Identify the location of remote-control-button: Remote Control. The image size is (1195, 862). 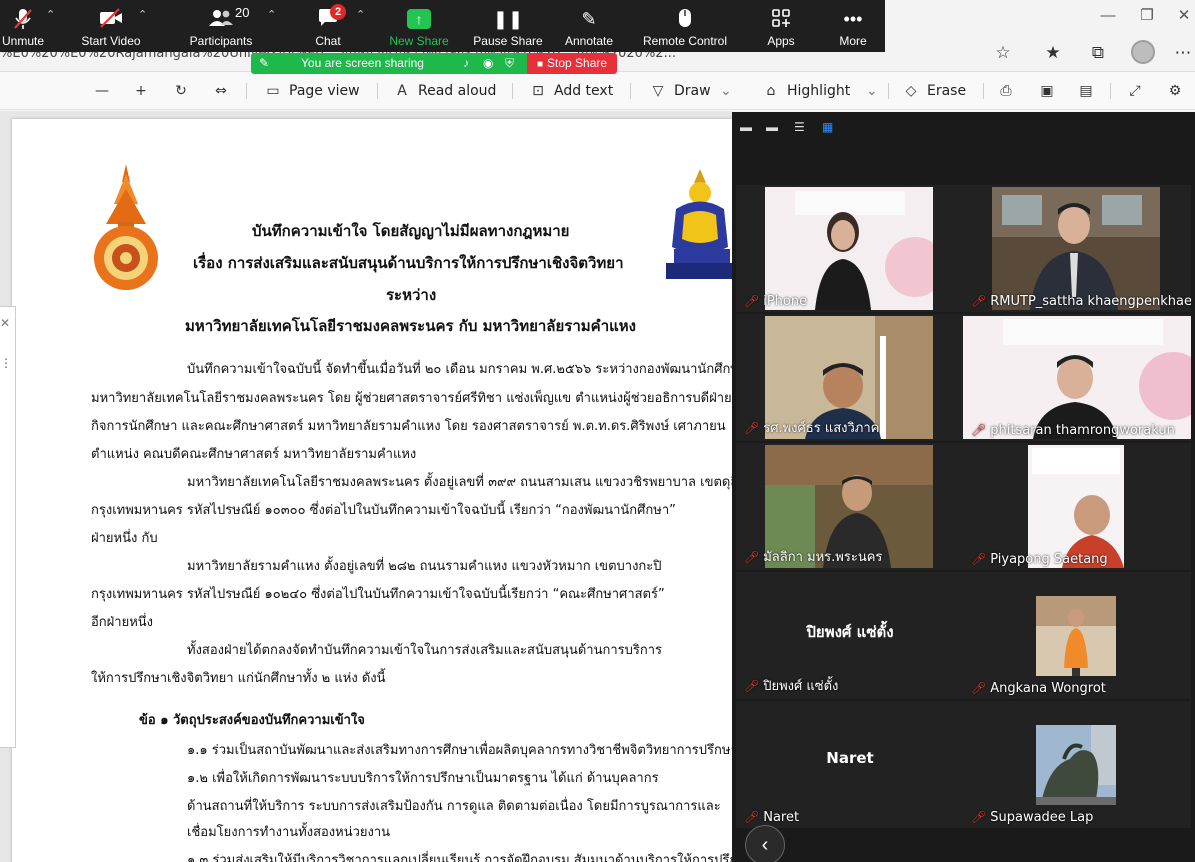
(685, 26).